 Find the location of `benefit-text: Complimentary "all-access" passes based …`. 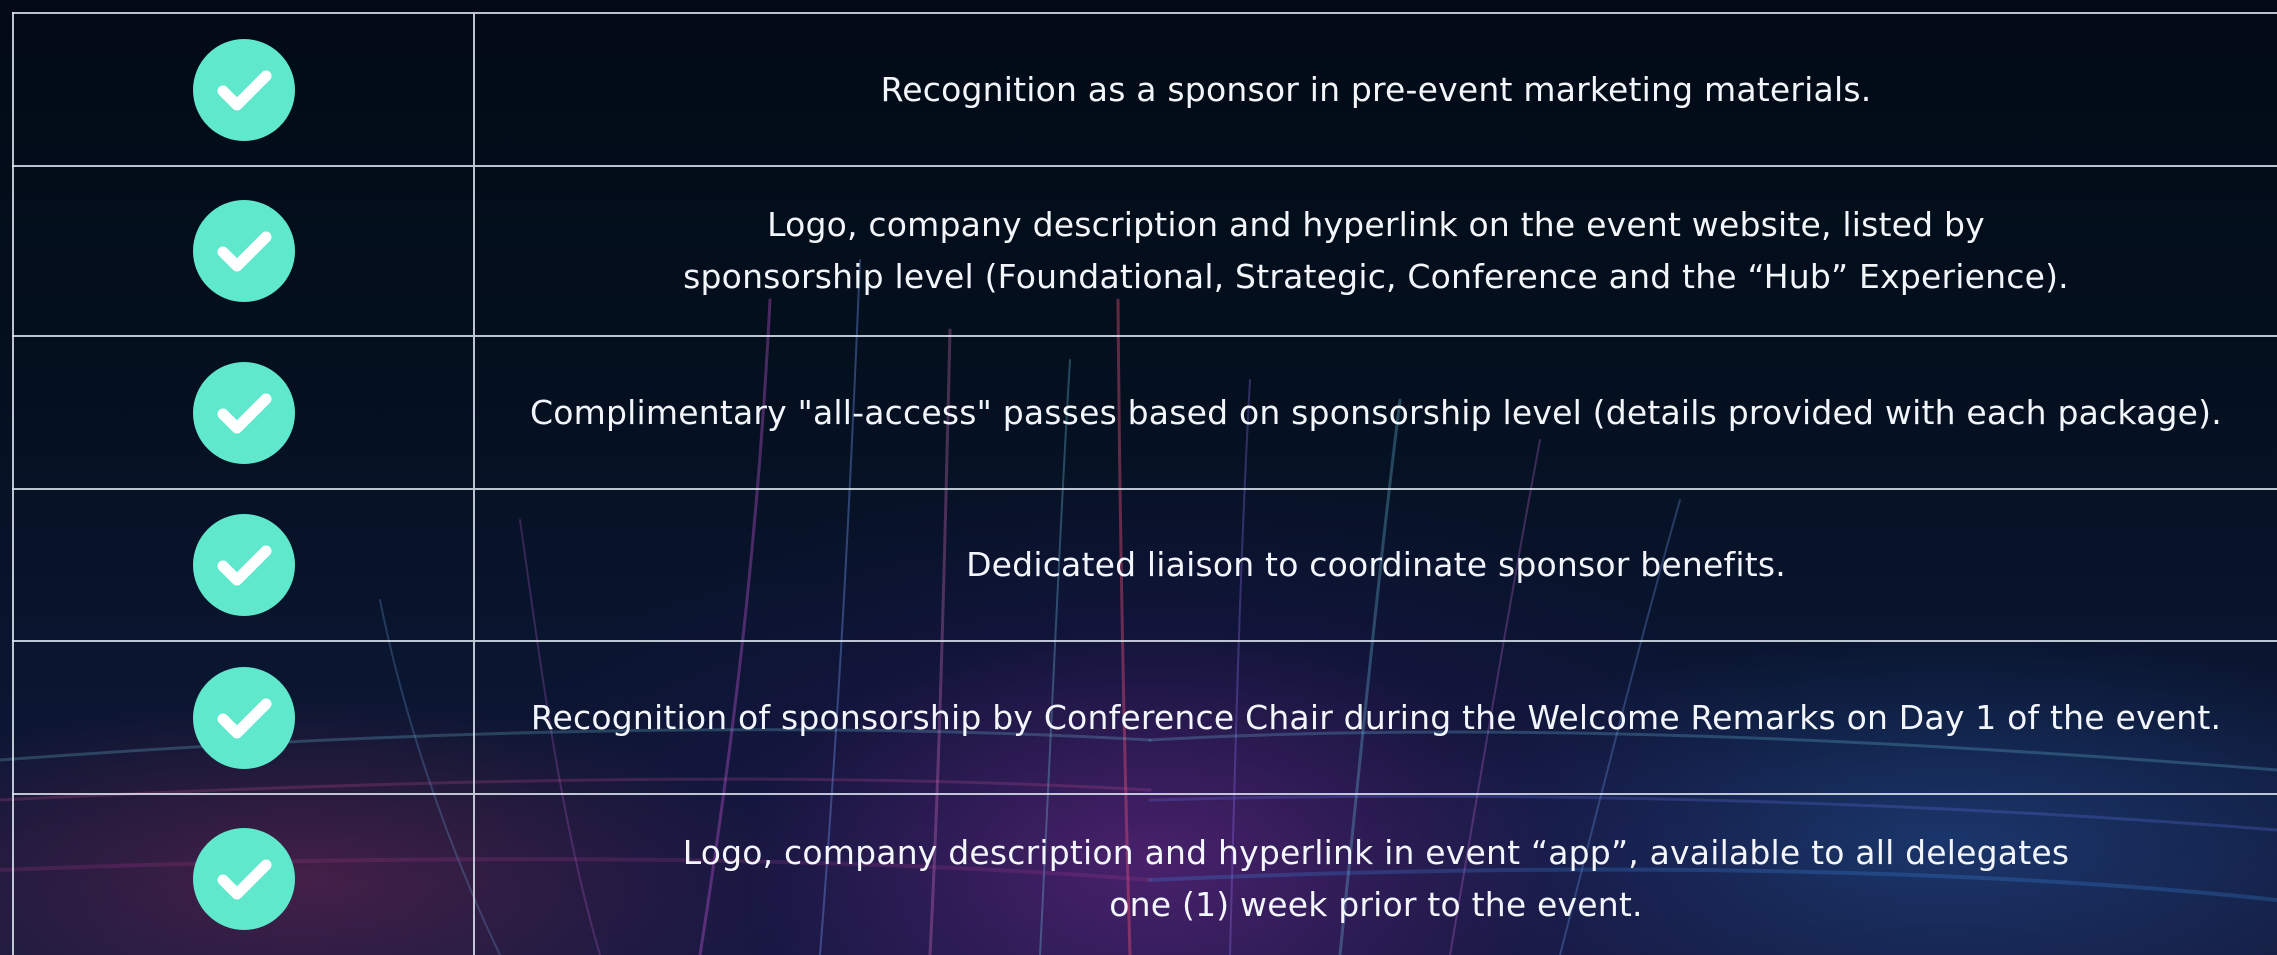

benefit-text: Complimentary "all-access" passes based … is located at coordinates (1376, 412).